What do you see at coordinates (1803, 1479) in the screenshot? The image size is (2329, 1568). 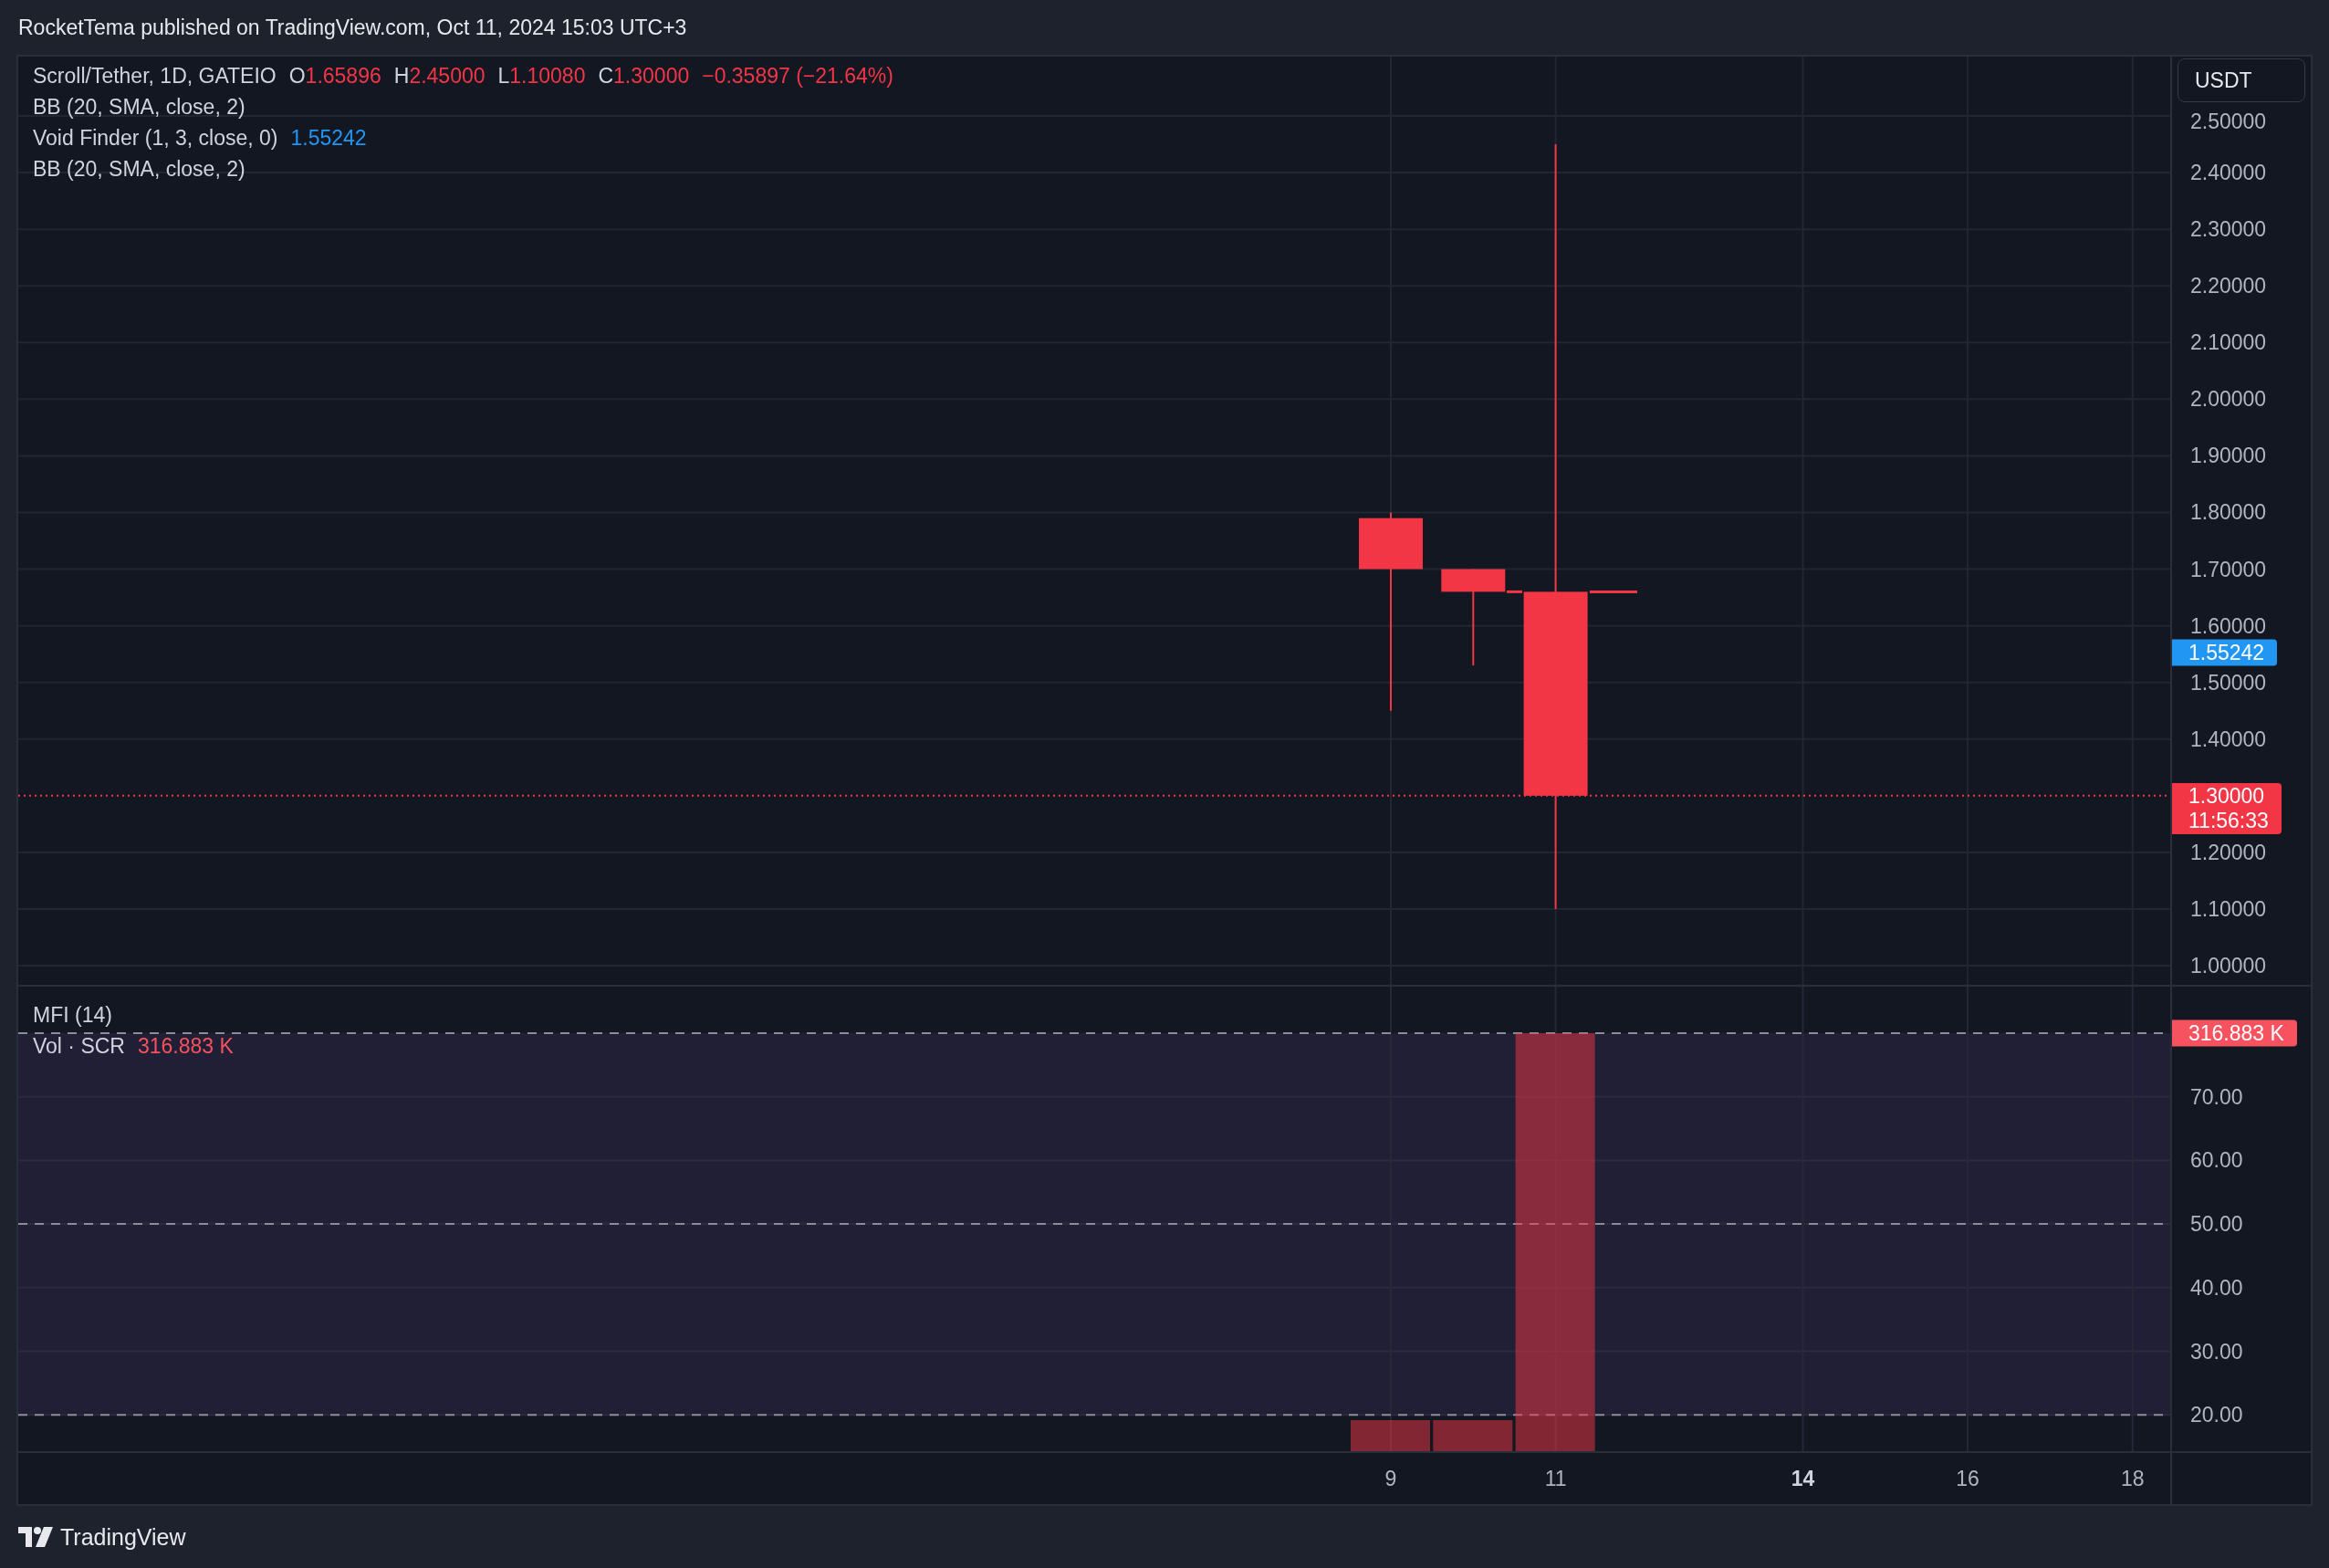 I see `date-tick: 14` at bounding box center [1803, 1479].